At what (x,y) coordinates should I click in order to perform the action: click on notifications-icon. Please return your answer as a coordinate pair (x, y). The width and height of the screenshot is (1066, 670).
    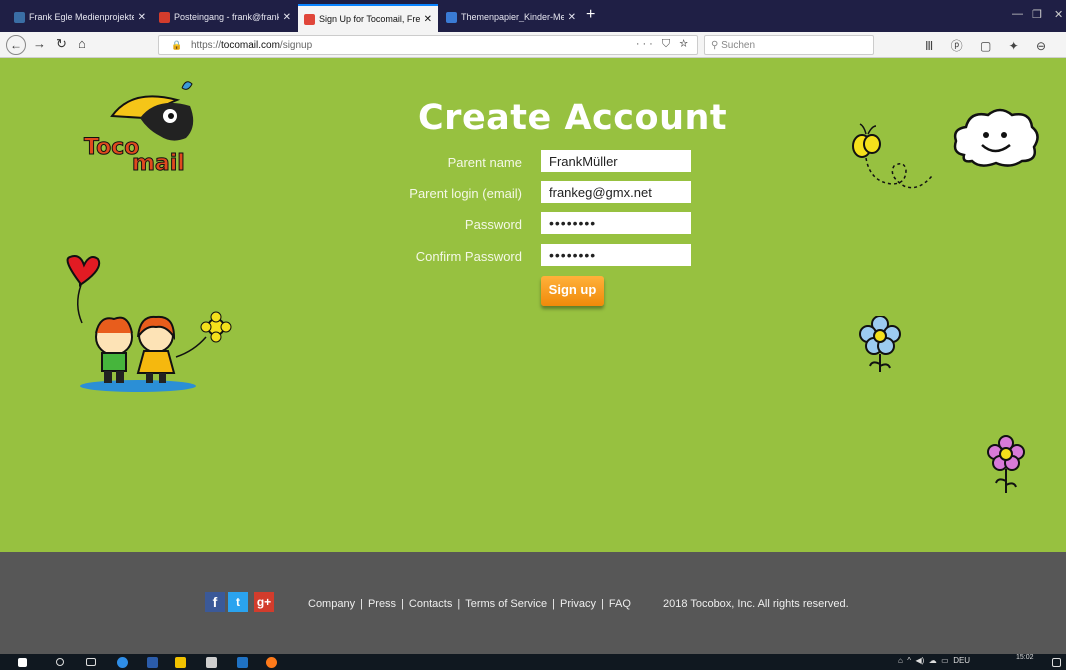
    Looking at the image, I should click on (1056, 662).